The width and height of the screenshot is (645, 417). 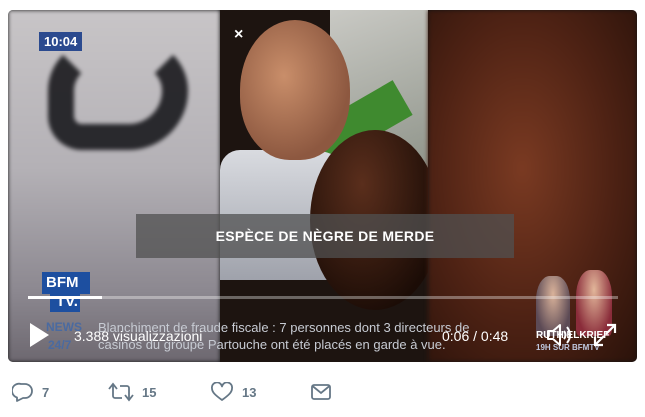 I want to click on clock-badge: 10:04, so click(x=61, y=41).